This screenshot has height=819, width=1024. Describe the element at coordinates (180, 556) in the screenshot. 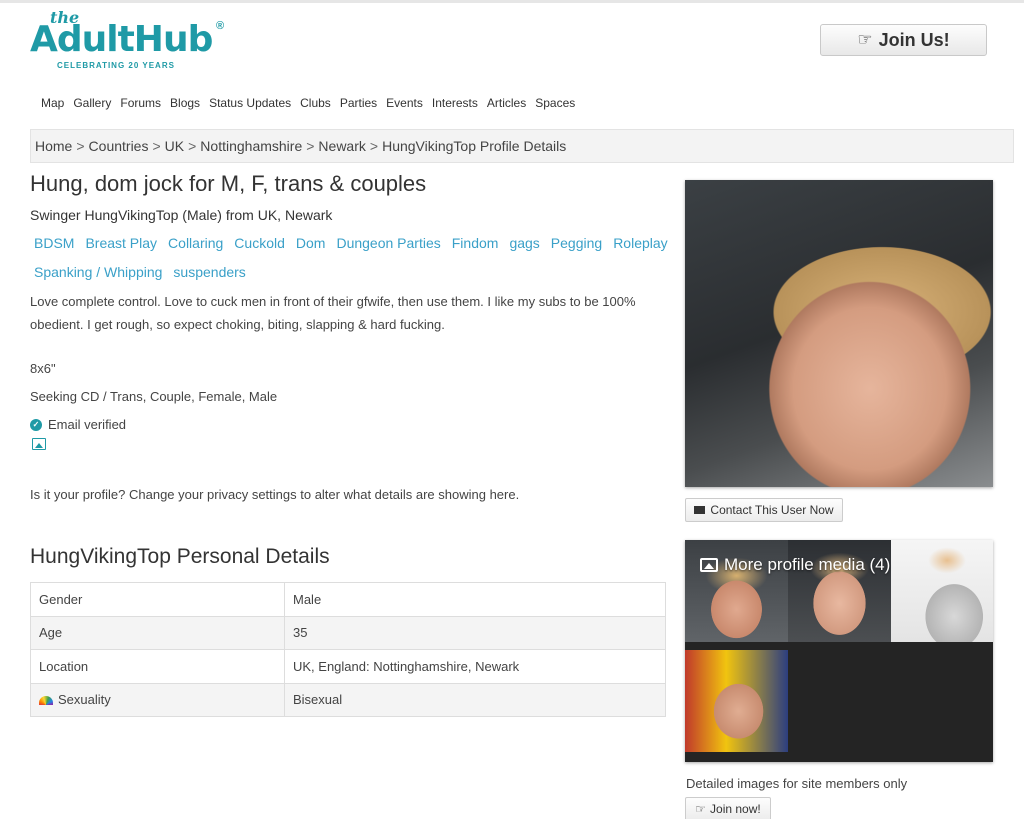

I see `personal-details-title: HungVikingTop Personal Details` at that location.